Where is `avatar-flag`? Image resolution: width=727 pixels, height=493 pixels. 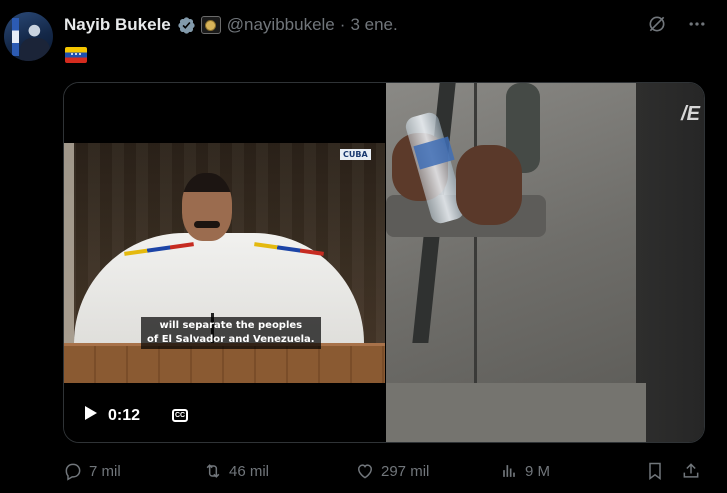 avatar-flag is located at coordinates (15, 37).